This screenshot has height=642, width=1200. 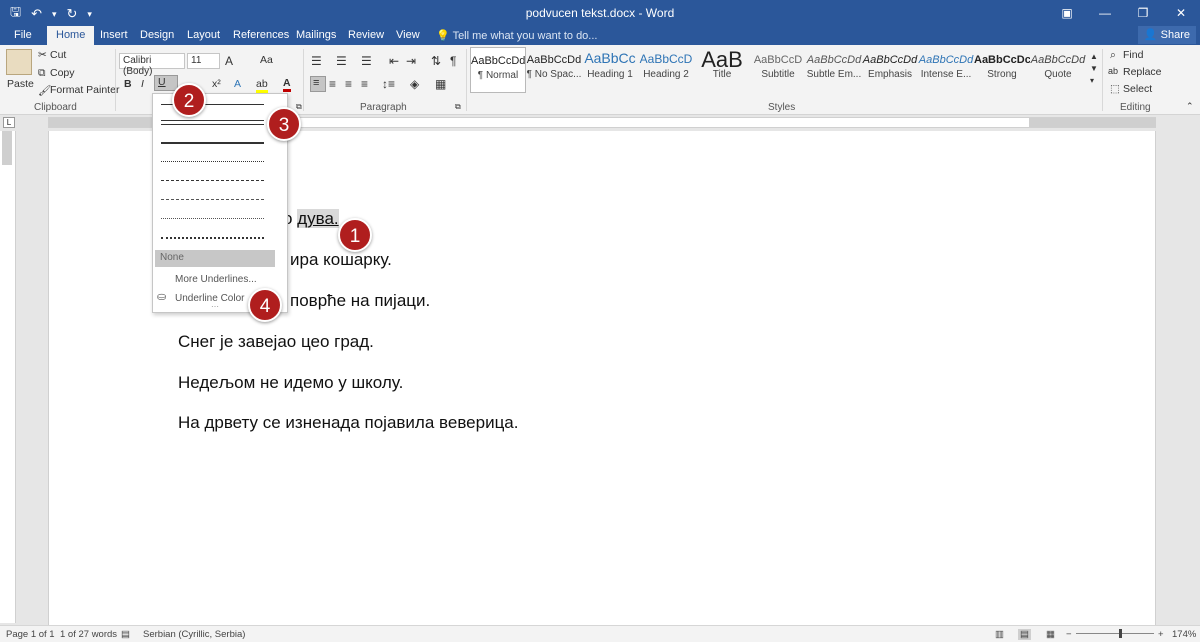 I want to click on change-case-button: Aa, so click(x=266, y=60).